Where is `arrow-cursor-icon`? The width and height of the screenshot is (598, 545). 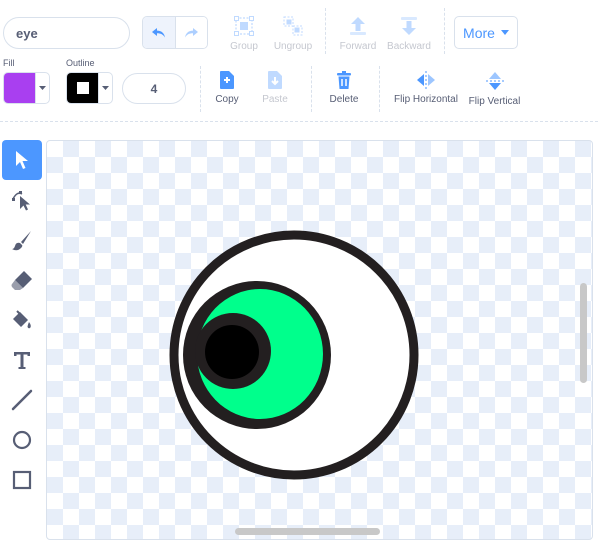 arrow-cursor-icon is located at coordinates (22, 160).